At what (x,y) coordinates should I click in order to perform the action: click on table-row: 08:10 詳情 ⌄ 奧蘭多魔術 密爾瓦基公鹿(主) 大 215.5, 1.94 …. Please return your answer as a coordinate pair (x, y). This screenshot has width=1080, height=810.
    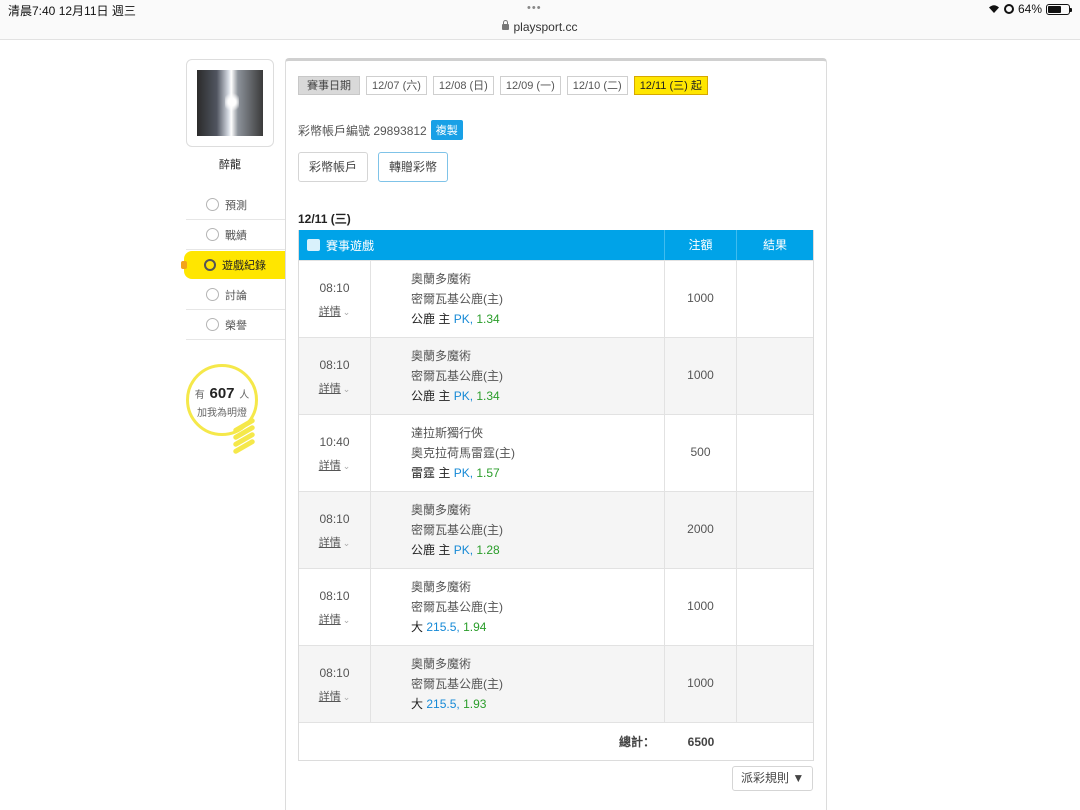
    Looking at the image, I should click on (556, 606).